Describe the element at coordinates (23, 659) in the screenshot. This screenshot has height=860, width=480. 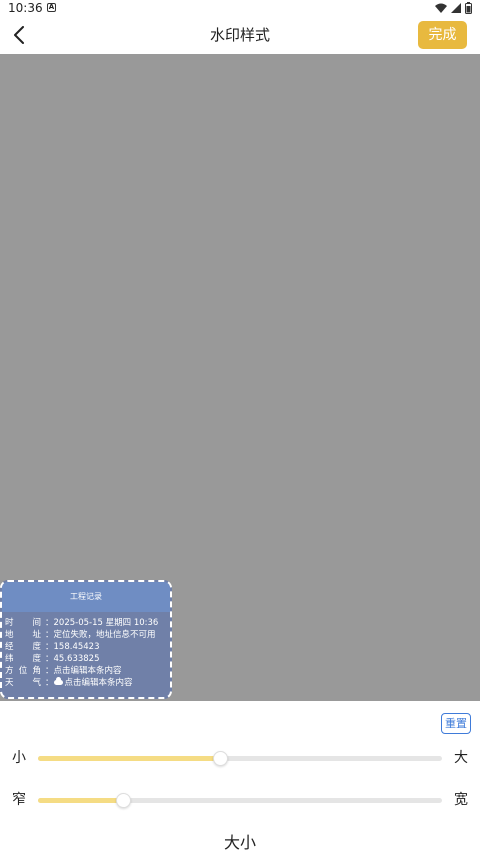
I see `row-label: 纬度` at that location.